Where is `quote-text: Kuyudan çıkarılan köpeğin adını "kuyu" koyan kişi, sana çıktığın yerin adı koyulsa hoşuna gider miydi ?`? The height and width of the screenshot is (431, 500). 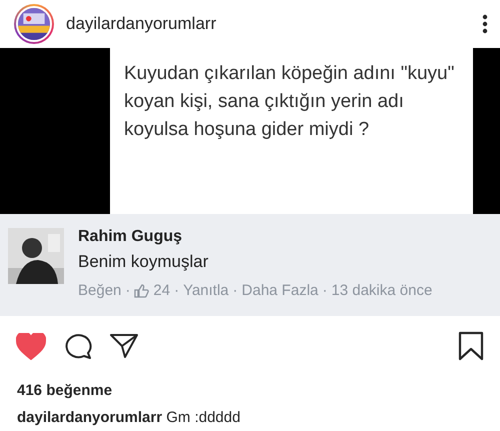
quote-text: Kuyudan çıkarılan köpeğin adını "kuyu" koyan kişi, sana çıktığın yerin adı koyulsa hoşuna gider miydi ? is located at coordinates (290, 102).